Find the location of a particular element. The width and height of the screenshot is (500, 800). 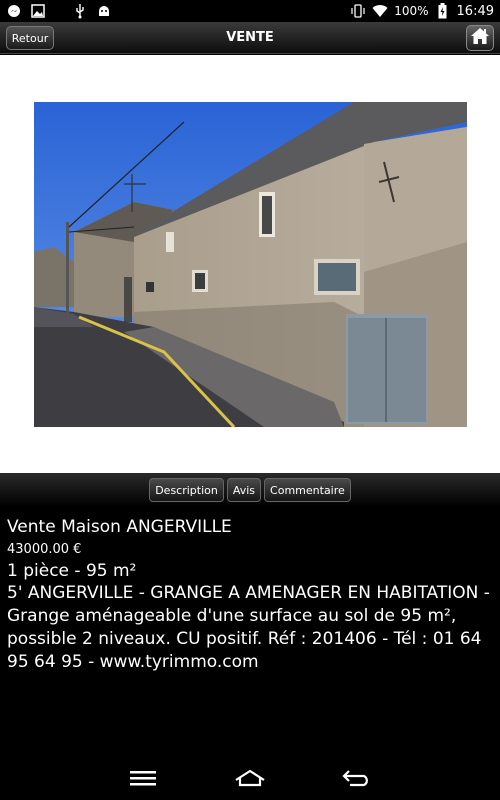

tab-commentaire: Commentaire is located at coordinates (307, 490).